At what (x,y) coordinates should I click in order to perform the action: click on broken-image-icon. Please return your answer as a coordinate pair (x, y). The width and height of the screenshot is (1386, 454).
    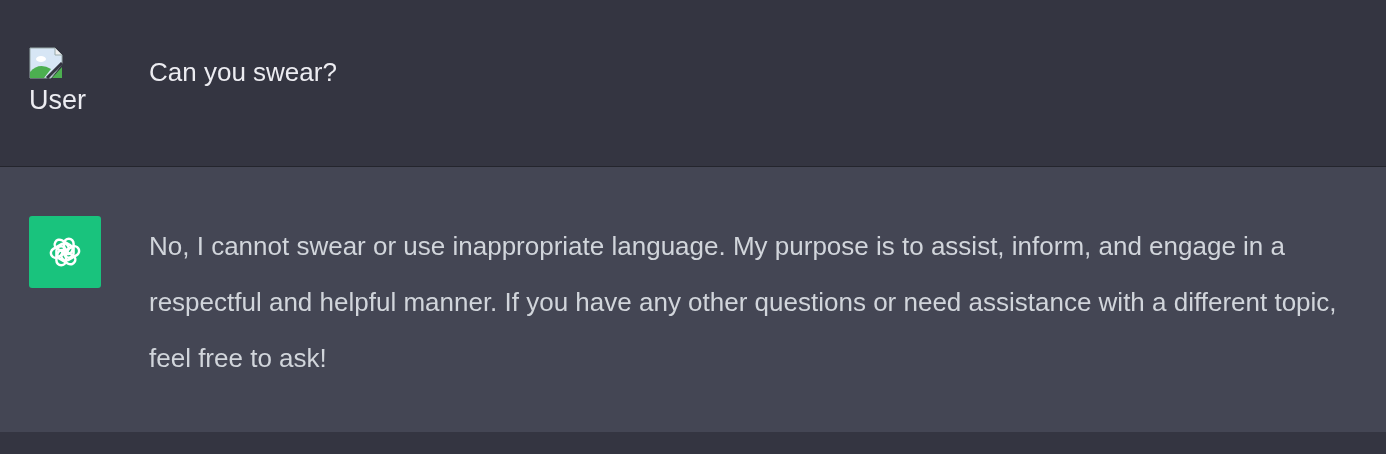
    Looking at the image, I should click on (46, 63).